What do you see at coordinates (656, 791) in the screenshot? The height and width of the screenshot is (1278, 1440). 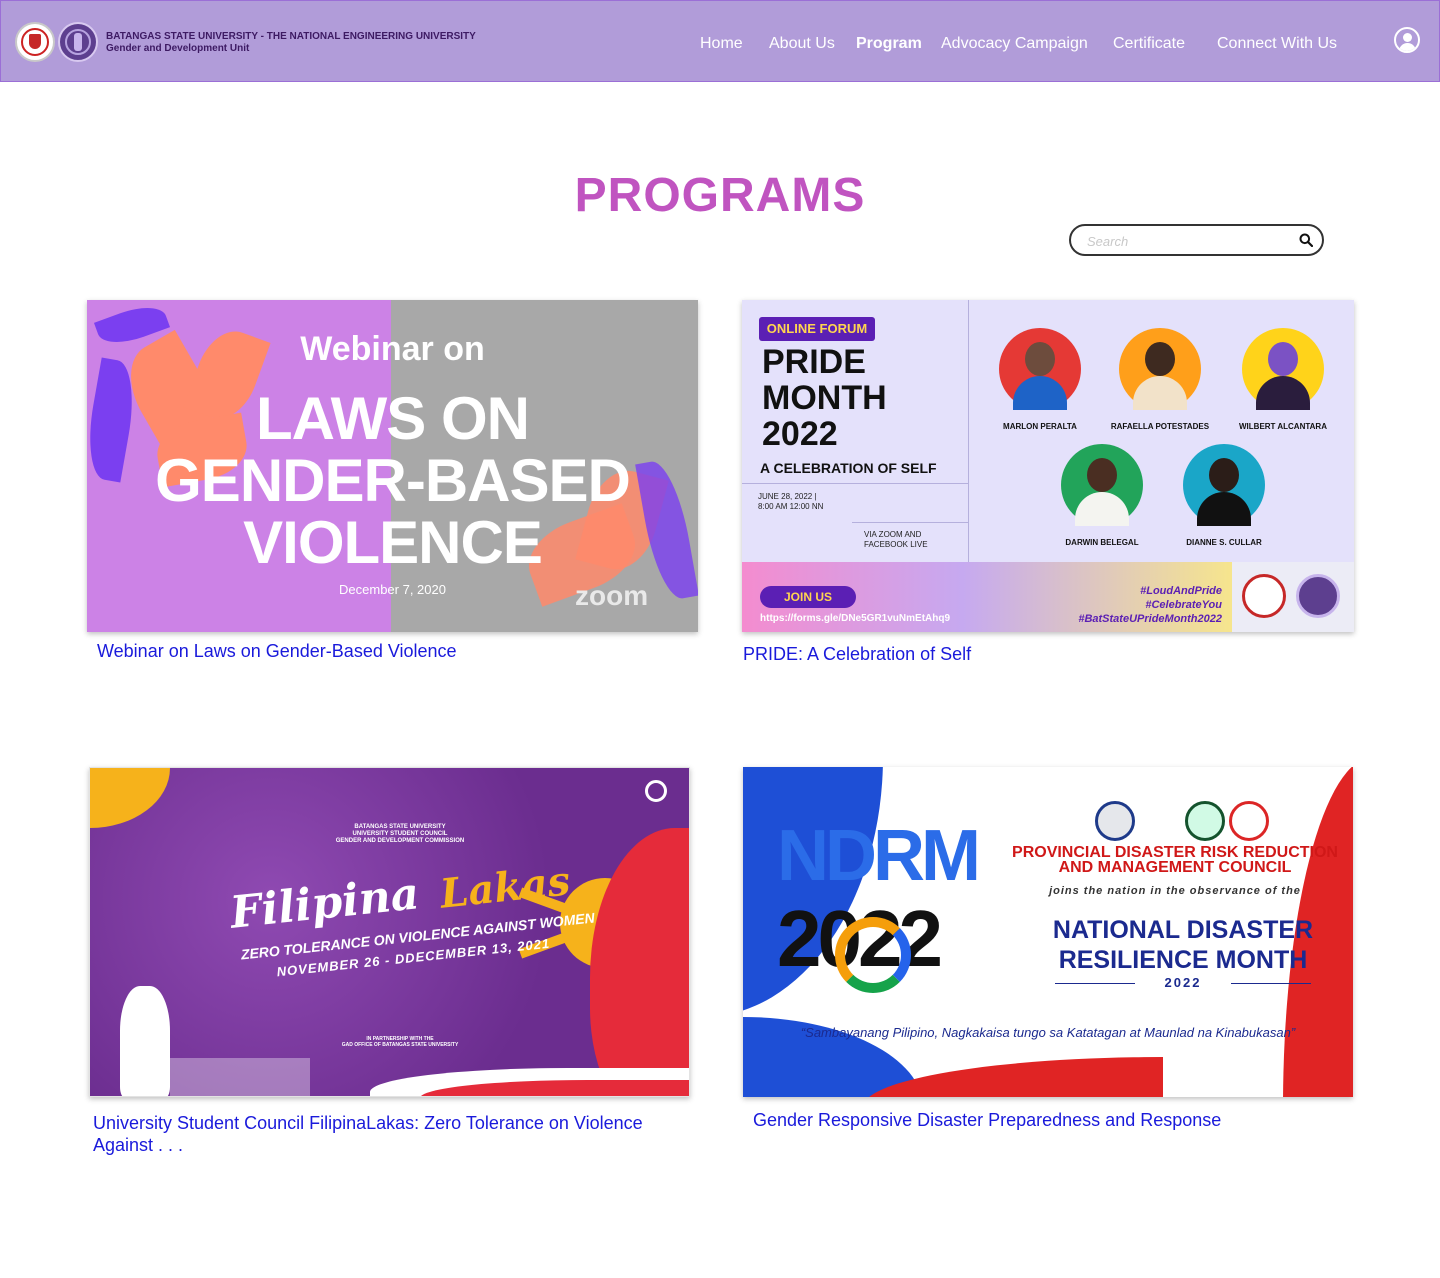 I see `venus-symbol-icon` at bounding box center [656, 791].